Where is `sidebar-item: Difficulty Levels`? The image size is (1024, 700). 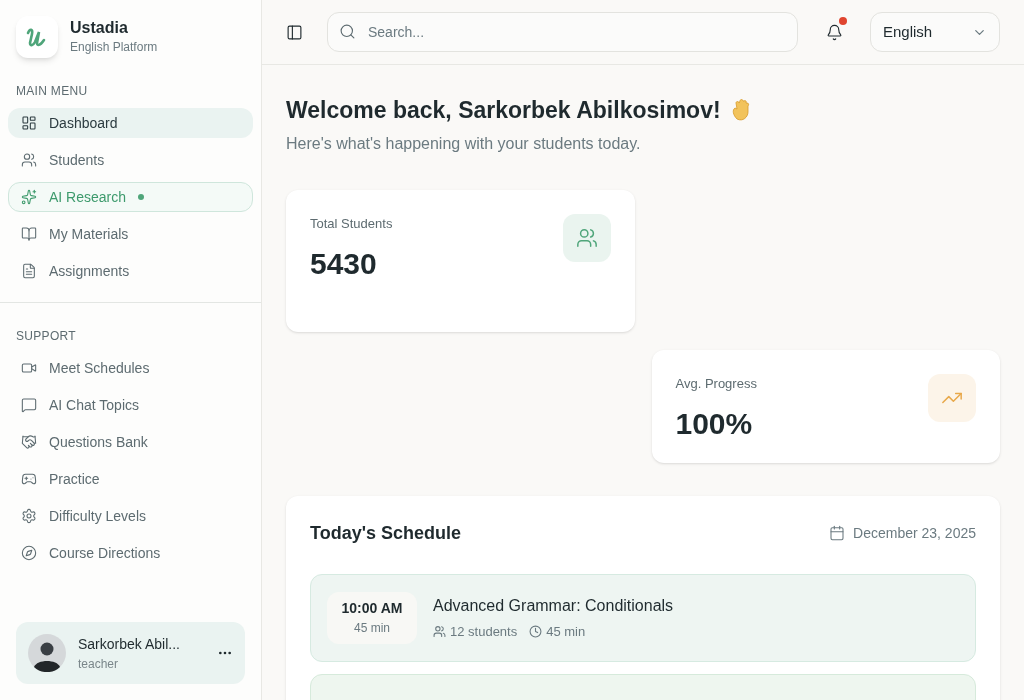
sidebar-item: Difficulty Levels is located at coordinates (130, 516).